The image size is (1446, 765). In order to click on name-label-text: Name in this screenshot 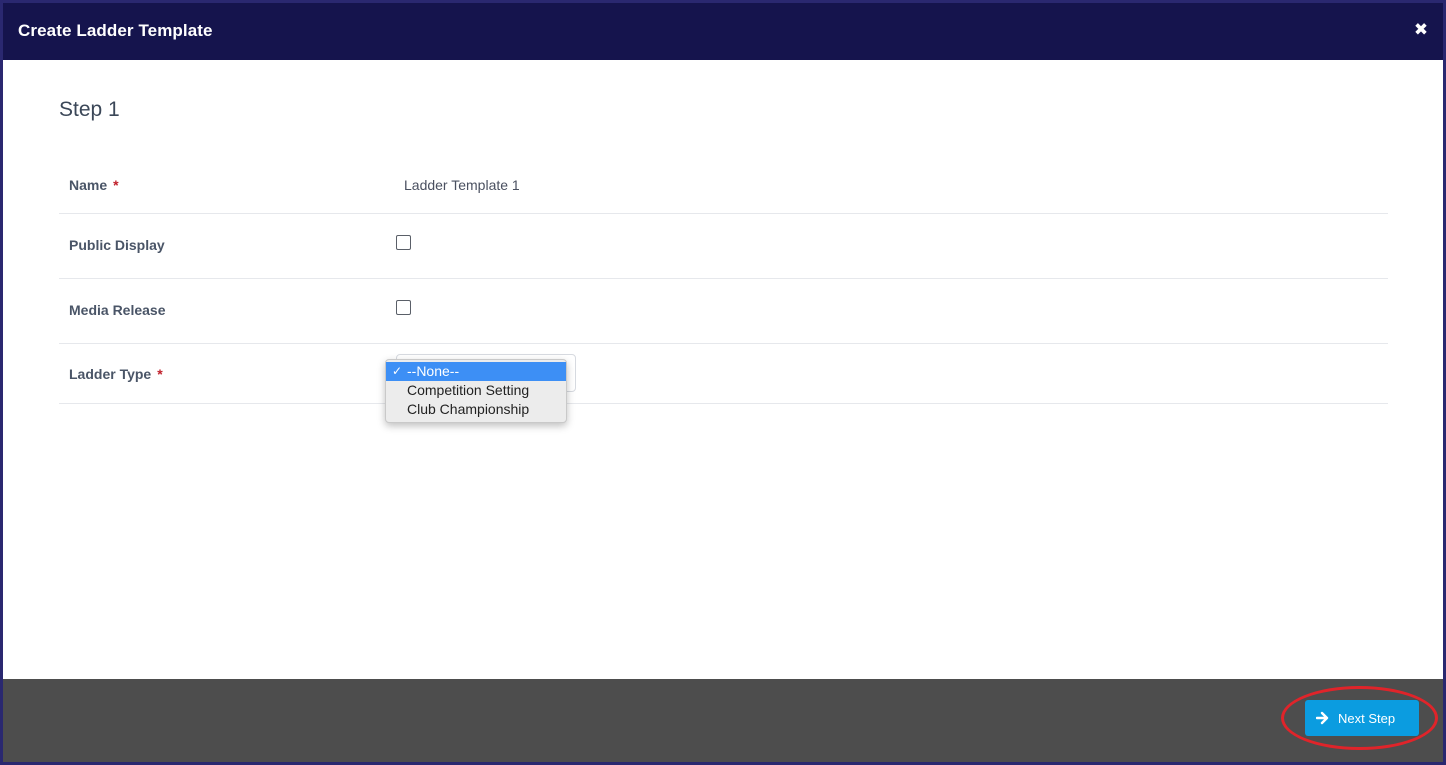, I will do `click(88, 185)`.